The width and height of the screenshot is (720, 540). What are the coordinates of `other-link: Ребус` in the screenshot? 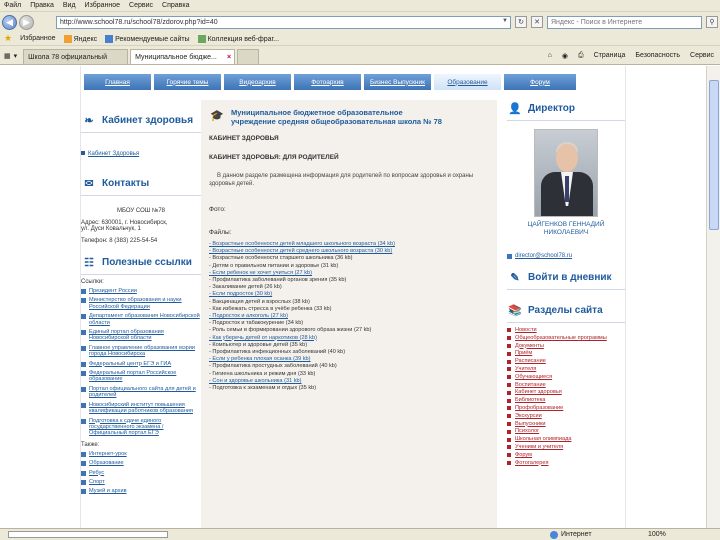 It's located at (141, 473).